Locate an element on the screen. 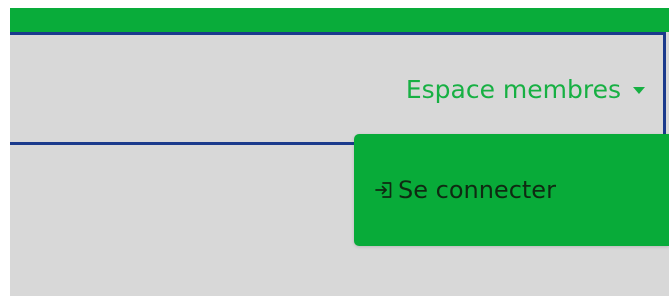 This screenshot has height=296, width=669. login-menu-label: Se connecter is located at coordinates (477, 190).